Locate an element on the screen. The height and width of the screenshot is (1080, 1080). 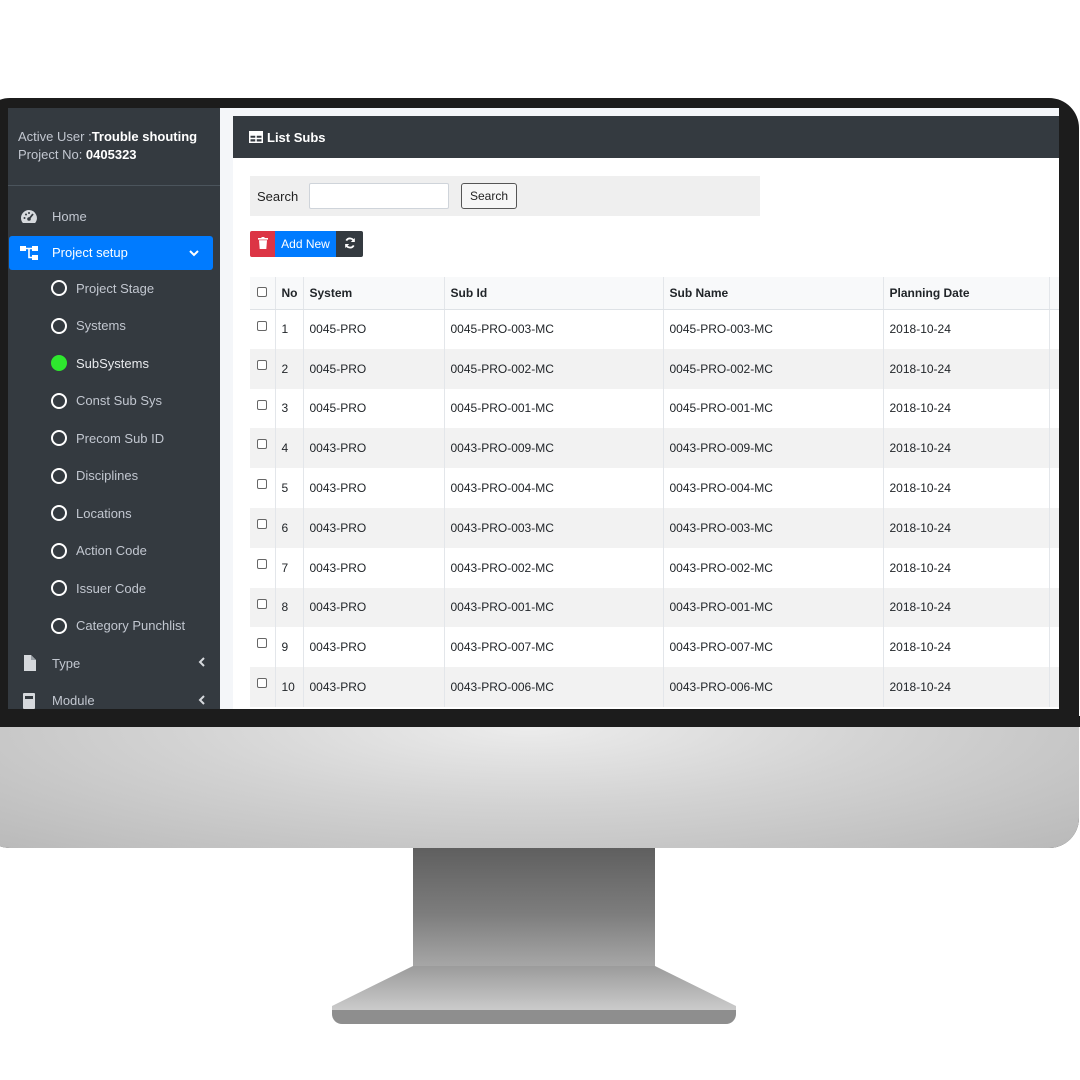
toolbar: Add New is located at coordinates (306, 244).